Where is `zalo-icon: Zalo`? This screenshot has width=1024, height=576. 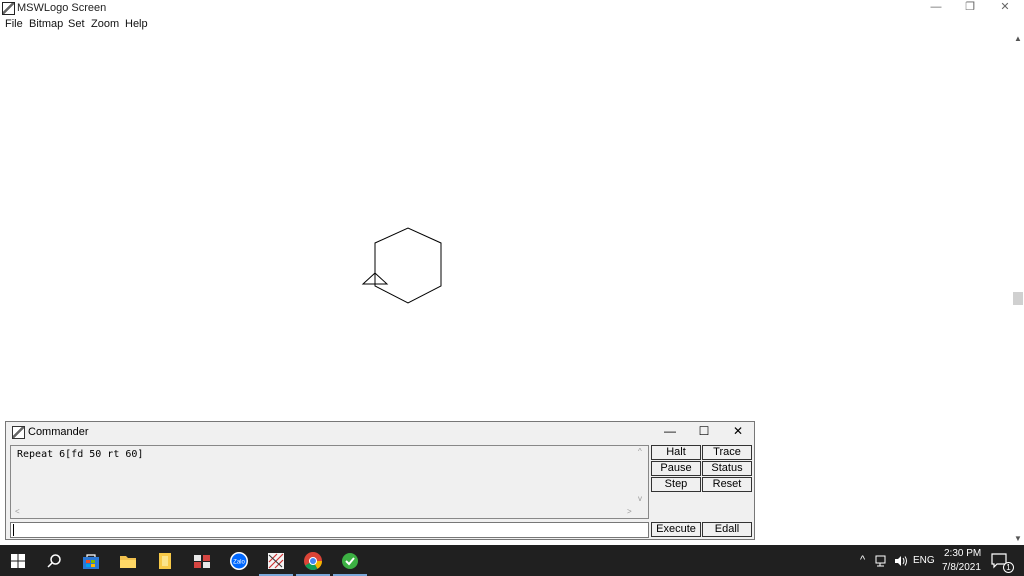 zalo-icon: Zalo is located at coordinates (239, 561).